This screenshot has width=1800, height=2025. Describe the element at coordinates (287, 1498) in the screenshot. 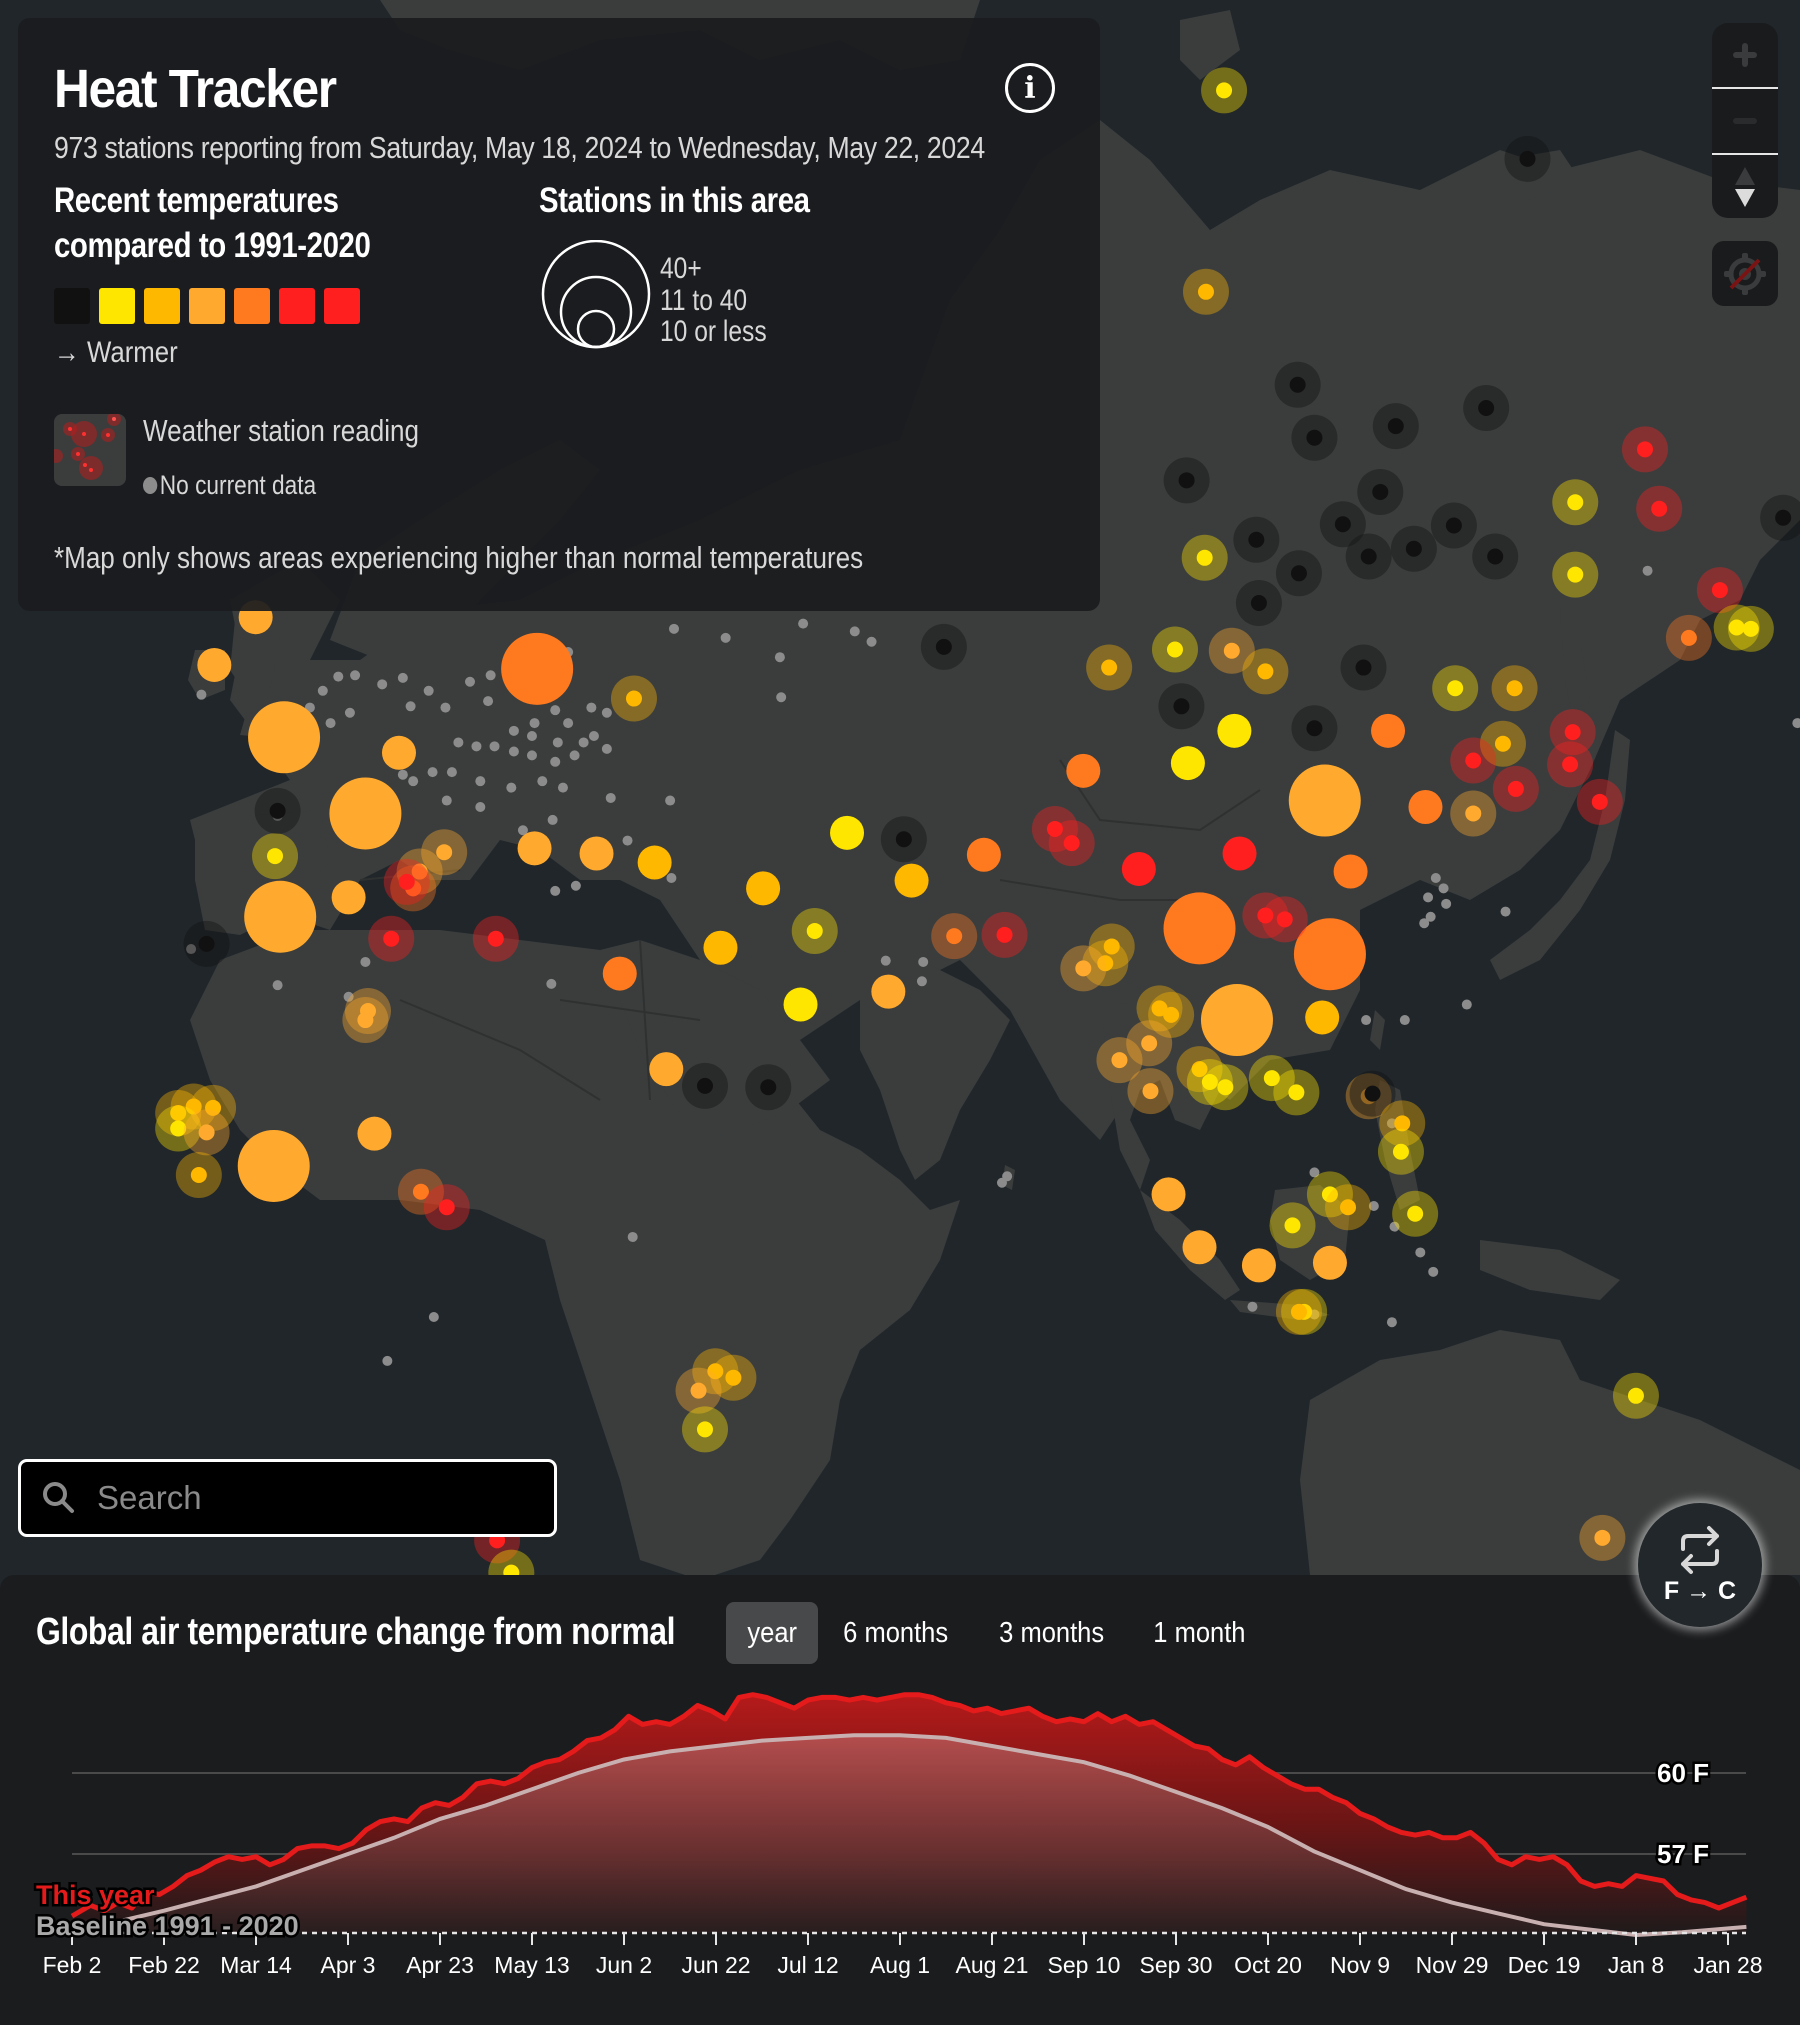

I see `search-box` at that location.